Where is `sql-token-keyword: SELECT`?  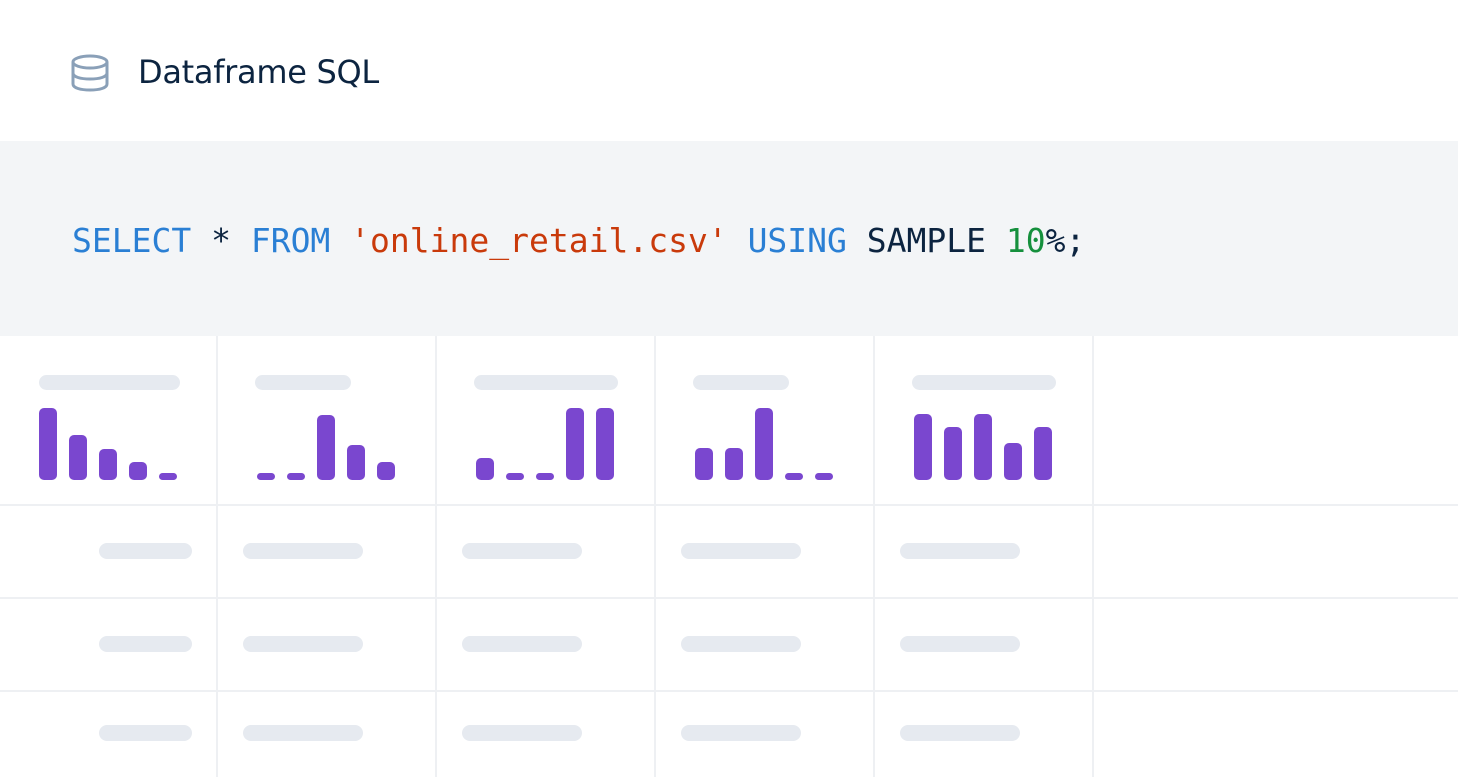 sql-token-keyword: SELECT is located at coordinates (132, 240).